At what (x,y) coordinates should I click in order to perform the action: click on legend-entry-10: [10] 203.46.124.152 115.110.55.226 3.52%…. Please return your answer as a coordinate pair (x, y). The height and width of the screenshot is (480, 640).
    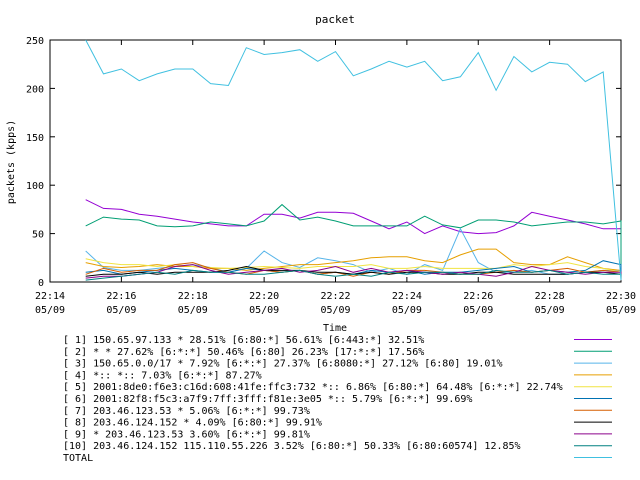
    Looking at the image, I should click on (292, 446).